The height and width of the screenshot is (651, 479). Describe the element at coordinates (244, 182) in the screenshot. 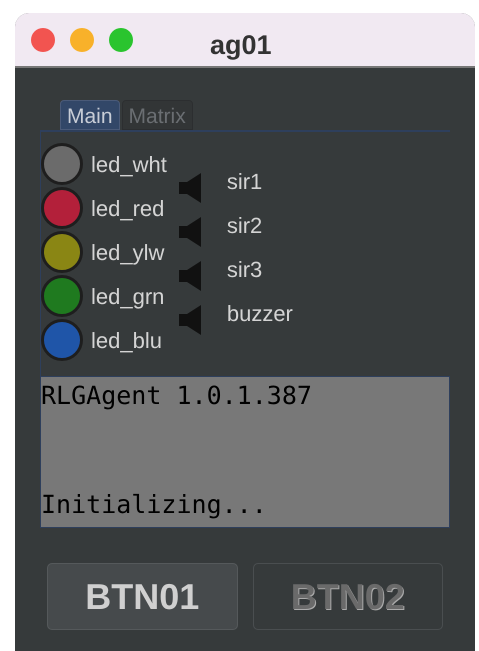

I see `siren-label: sir1` at that location.